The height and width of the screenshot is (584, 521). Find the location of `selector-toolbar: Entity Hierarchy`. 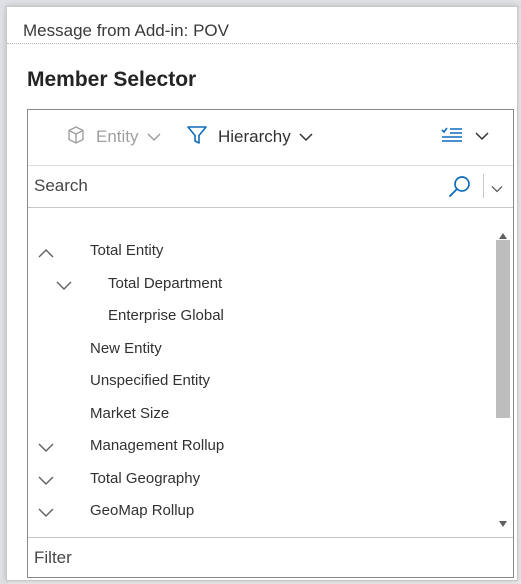

selector-toolbar: Entity Hierarchy is located at coordinates (270, 138).